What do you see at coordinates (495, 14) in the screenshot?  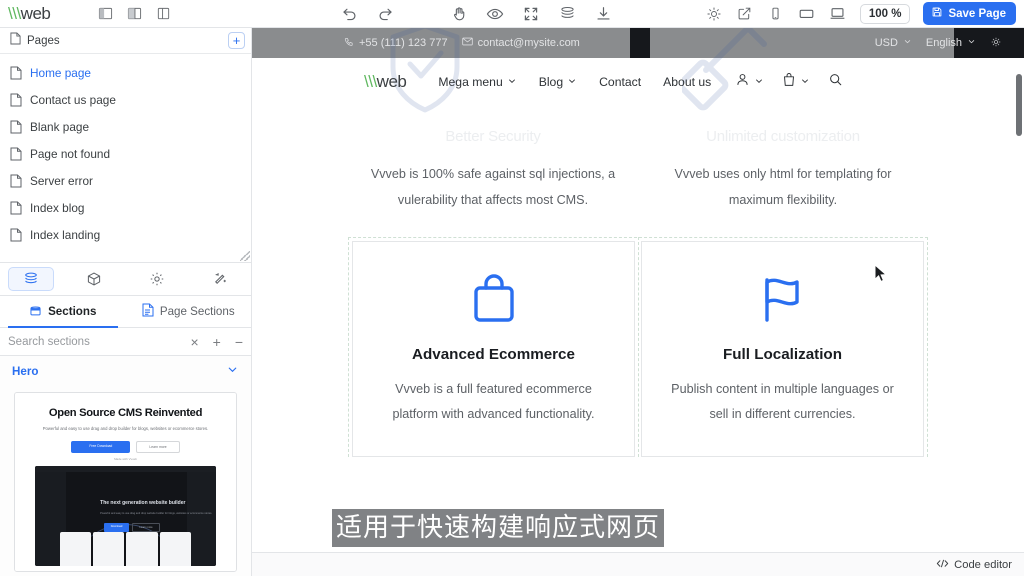 I see `eye-icon` at bounding box center [495, 14].